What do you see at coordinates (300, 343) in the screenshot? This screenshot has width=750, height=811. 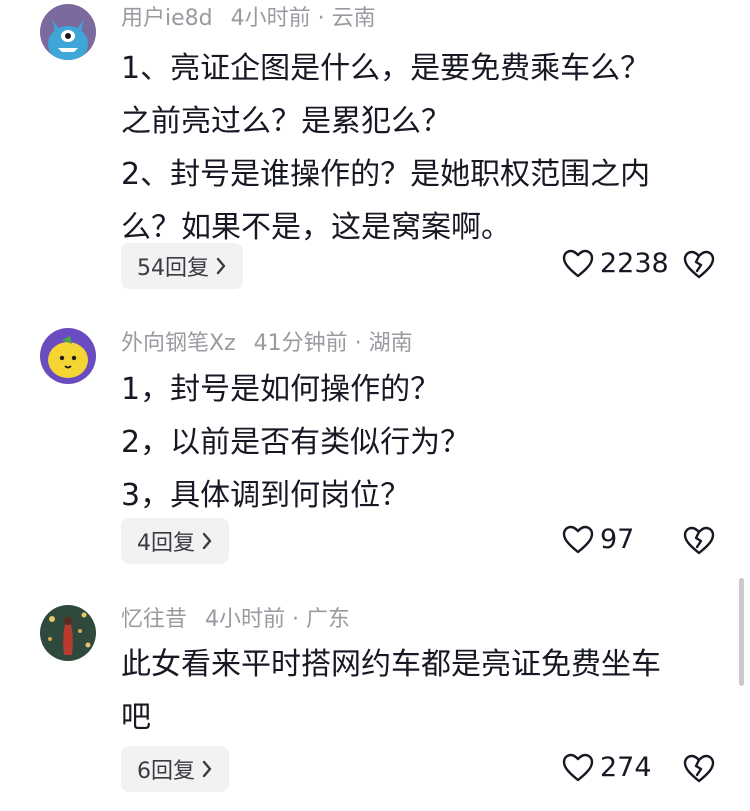 I see `timestamp: 41分钟前` at bounding box center [300, 343].